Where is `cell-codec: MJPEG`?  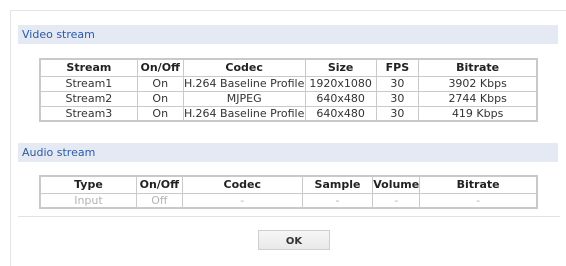 cell-codec: MJPEG is located at coordinates (244, 98).